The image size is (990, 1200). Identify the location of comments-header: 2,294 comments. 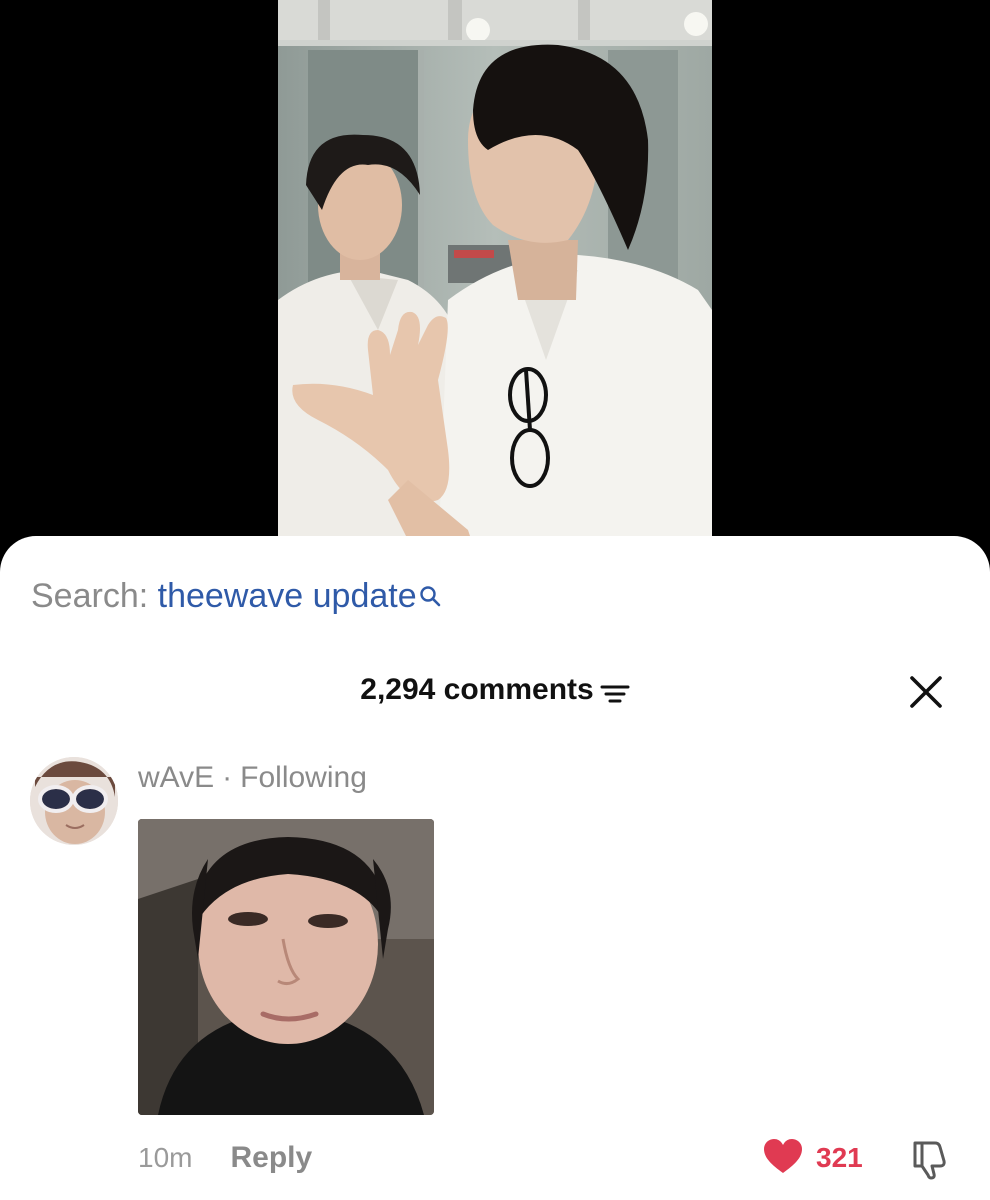
(495, 690).